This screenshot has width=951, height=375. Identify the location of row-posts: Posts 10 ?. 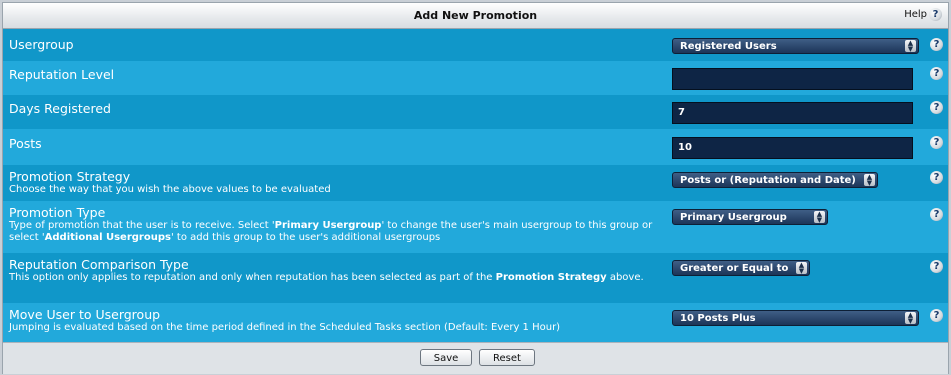
(475, 147).